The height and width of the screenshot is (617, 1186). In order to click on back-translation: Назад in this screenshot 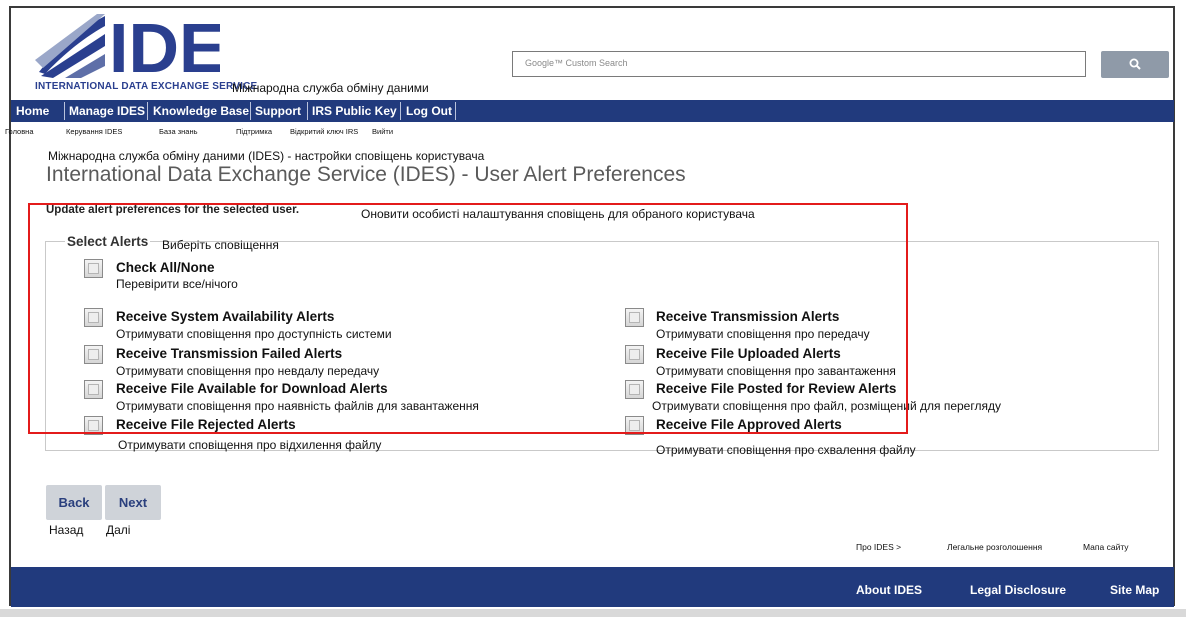, I will do `click(66, 530)`.